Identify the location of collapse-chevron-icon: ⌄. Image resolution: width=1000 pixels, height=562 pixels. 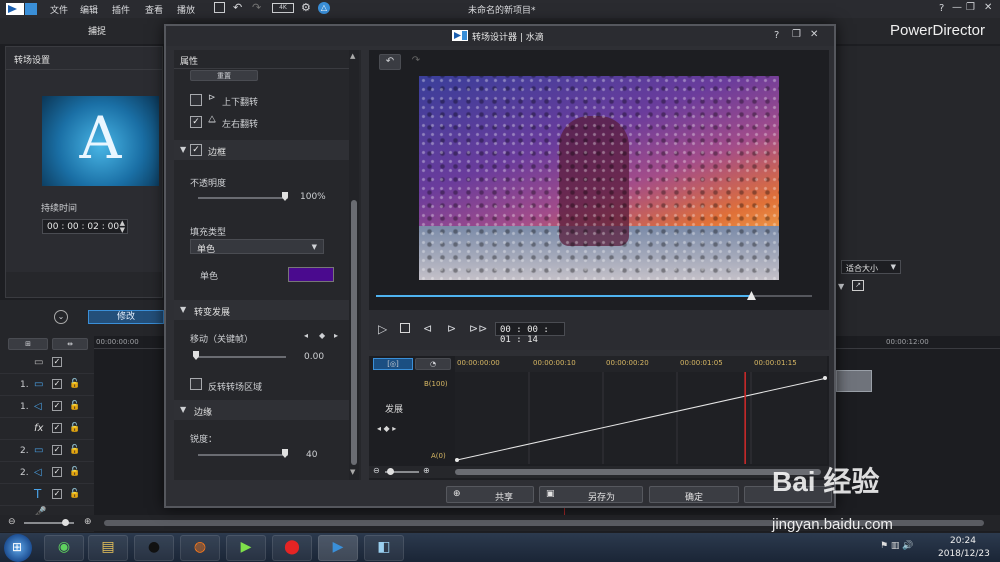
(61, 317).